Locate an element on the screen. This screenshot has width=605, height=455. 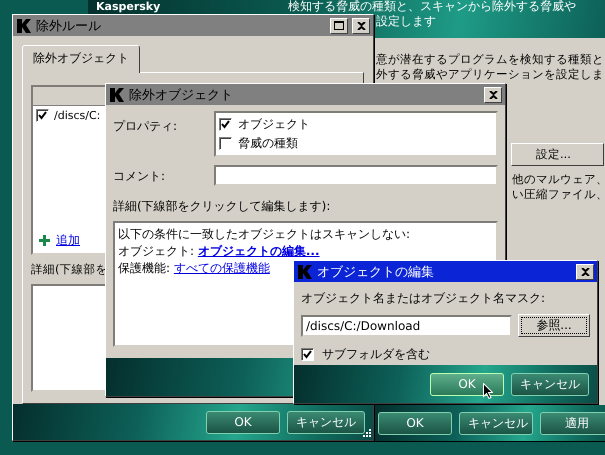
description-text: 外する脅威やアプリケーションを設定しま is located at coordinates (490, 74).